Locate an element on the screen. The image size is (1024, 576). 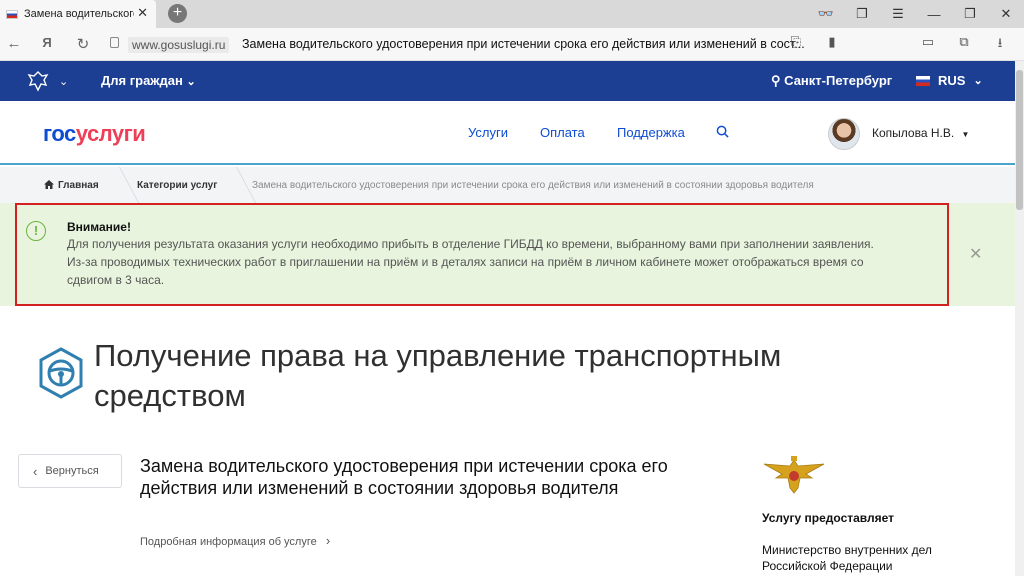
nav-payment: Оплата is located at coordinates (562, 132).